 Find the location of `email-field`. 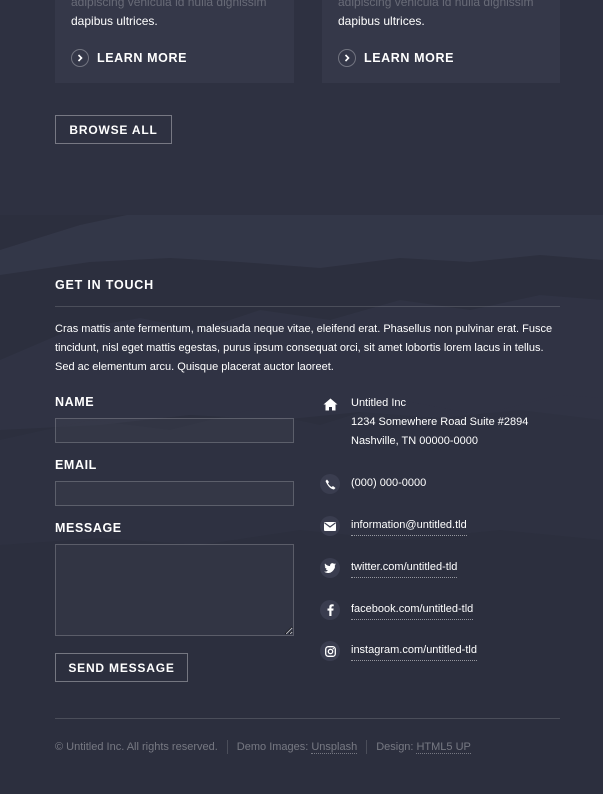

email-field is located at coordinates (174, 493).